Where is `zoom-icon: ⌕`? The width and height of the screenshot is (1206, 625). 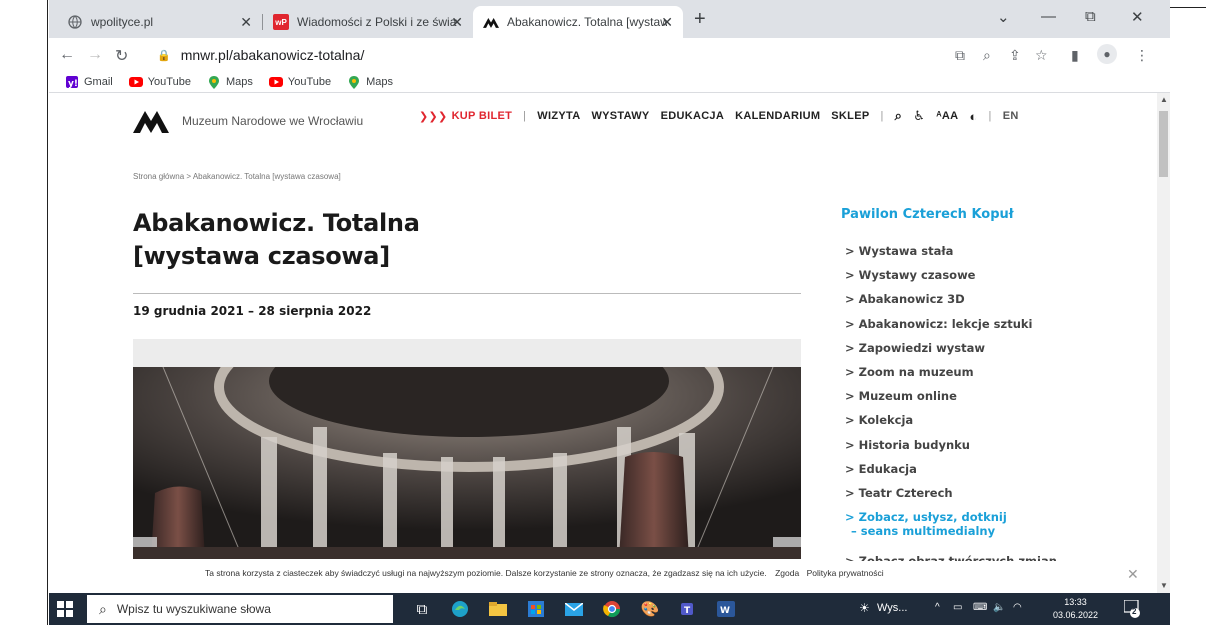 zoom-icon: ⌕ is located at coordinates (987, 55).